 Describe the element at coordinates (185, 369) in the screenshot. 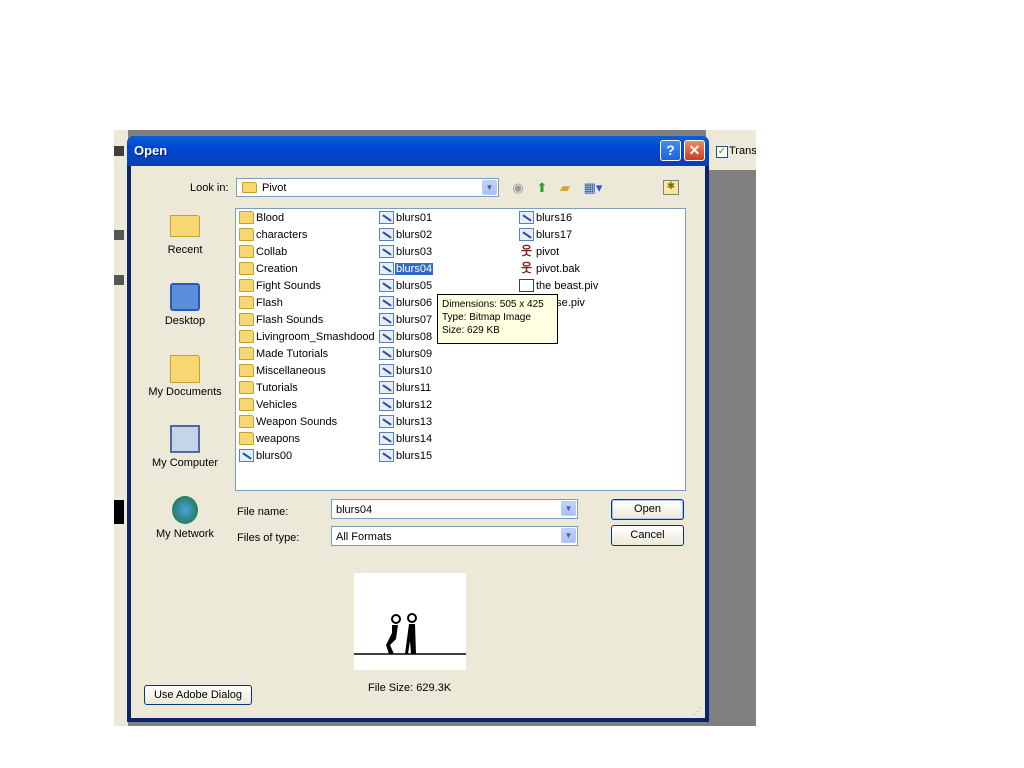

I see `my-documents-icon` at that location.